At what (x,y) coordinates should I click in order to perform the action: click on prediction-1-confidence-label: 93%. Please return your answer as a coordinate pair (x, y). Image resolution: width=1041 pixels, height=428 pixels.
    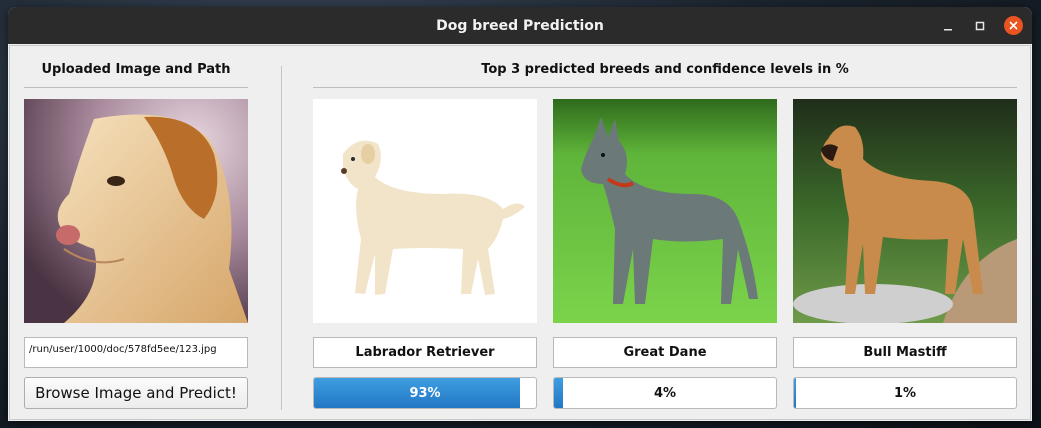
    Looking at the image, I should click on (425, 393).